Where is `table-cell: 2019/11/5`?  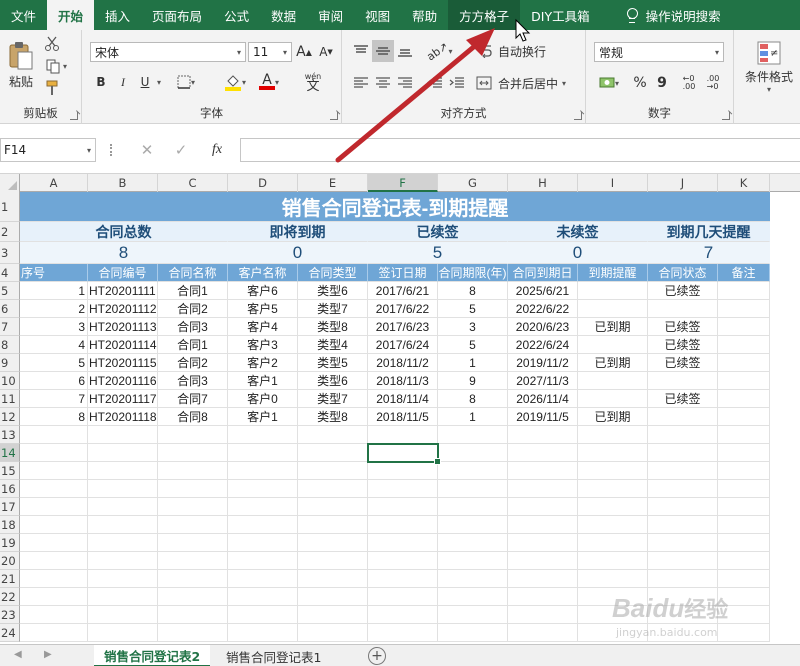
table-cell: 2019/11/5 is located at coordinates (543, 417).